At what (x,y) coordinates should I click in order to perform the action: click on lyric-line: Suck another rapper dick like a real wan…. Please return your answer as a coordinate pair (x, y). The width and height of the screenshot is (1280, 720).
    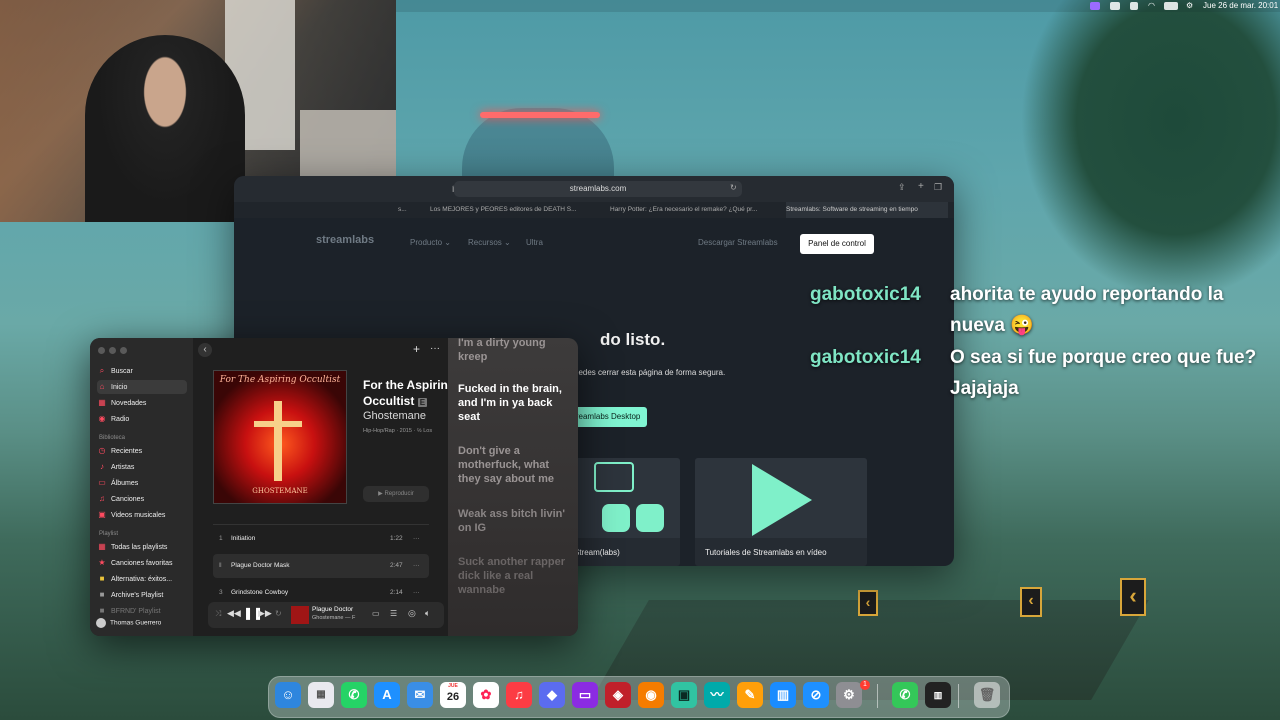
    Looking at the image, I should click on (514, 576).